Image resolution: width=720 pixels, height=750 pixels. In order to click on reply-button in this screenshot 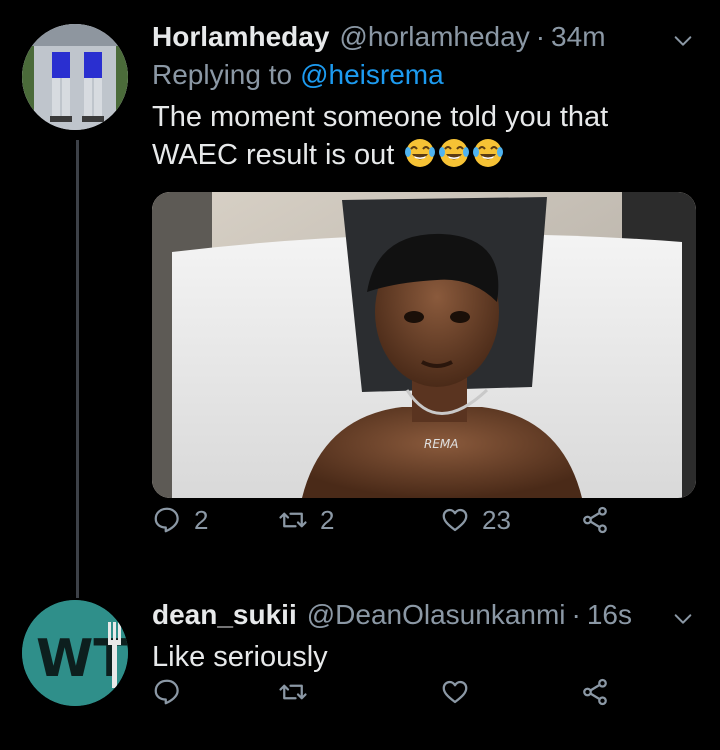, I will do `click(173, 692)`.